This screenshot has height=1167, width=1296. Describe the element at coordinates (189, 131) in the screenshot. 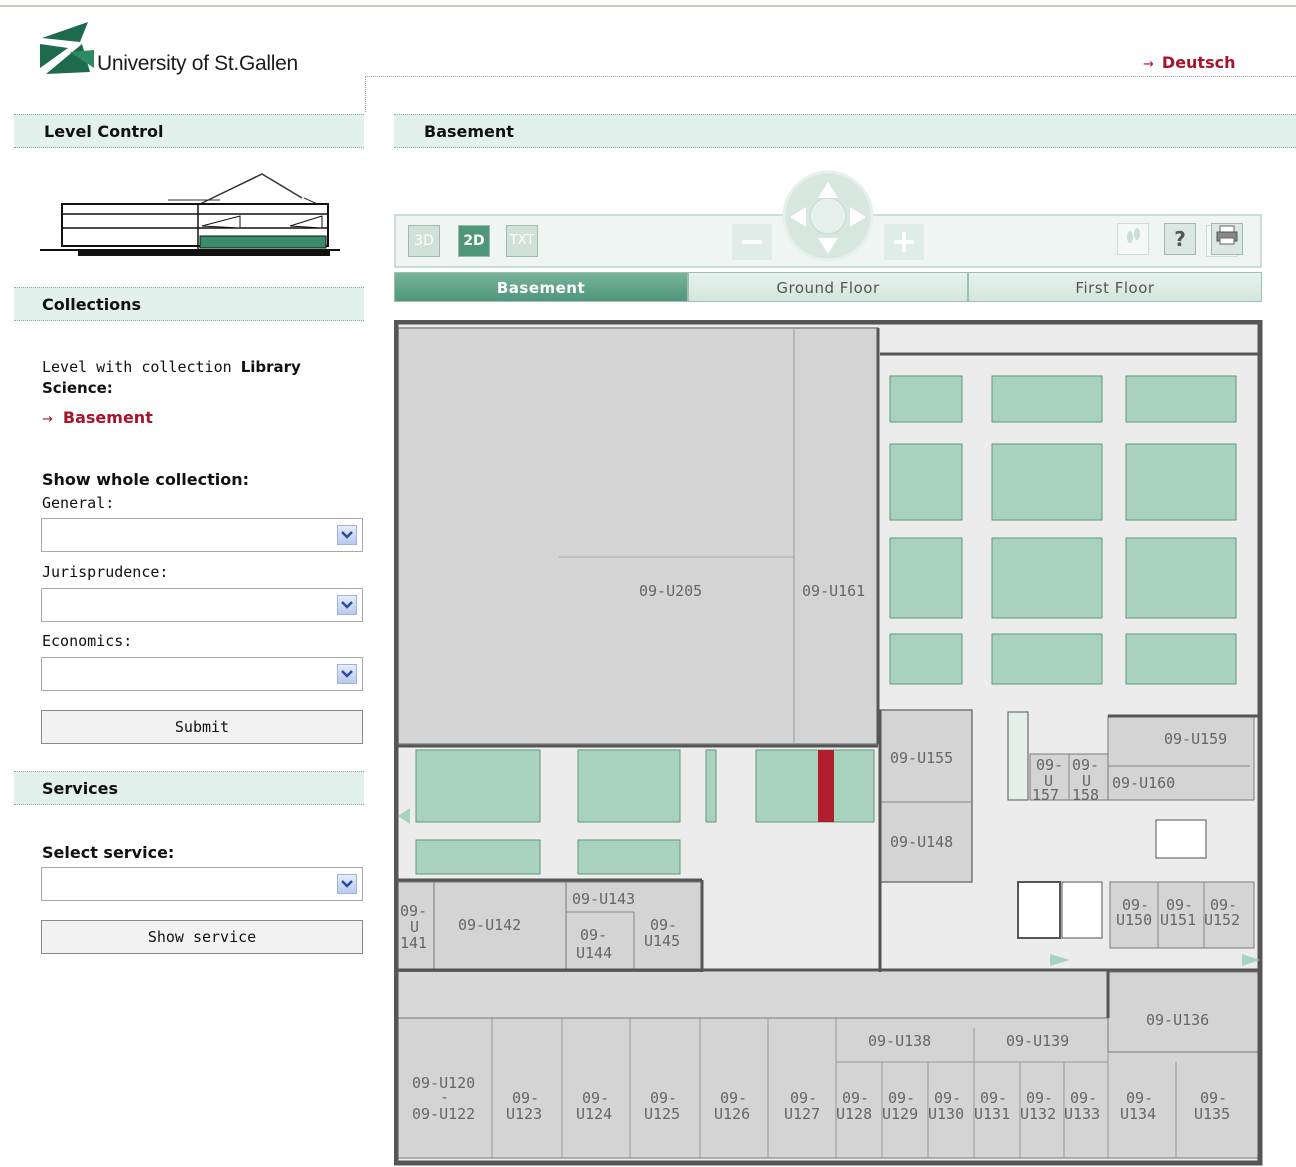

I see `level-control-header: Level Control` at that location.